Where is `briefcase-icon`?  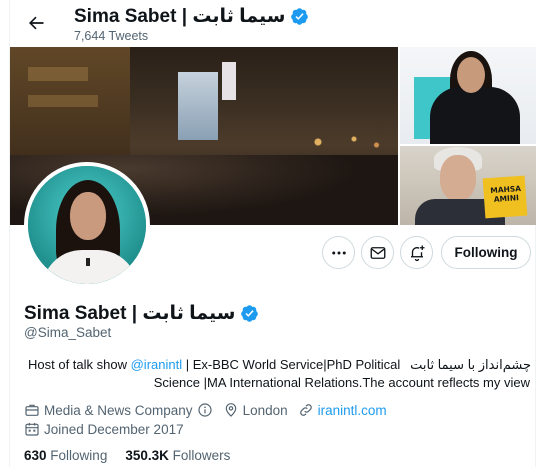 briefcase-icon is located at coordinates (32, 410).